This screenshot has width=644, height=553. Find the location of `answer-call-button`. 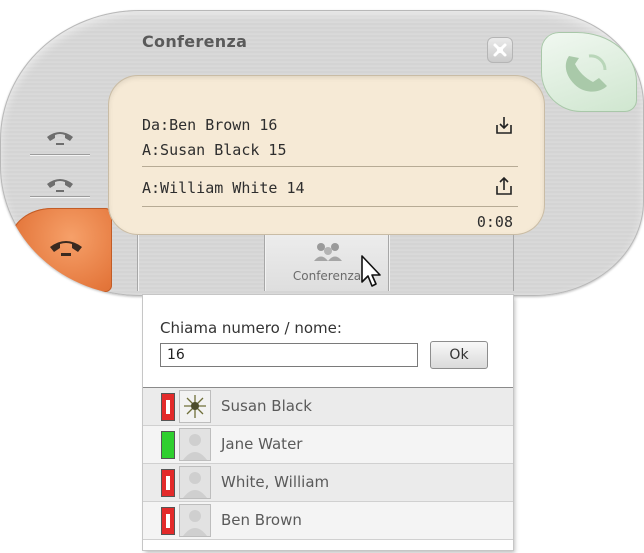

answer-call-button is located at coordinates (589, 72).